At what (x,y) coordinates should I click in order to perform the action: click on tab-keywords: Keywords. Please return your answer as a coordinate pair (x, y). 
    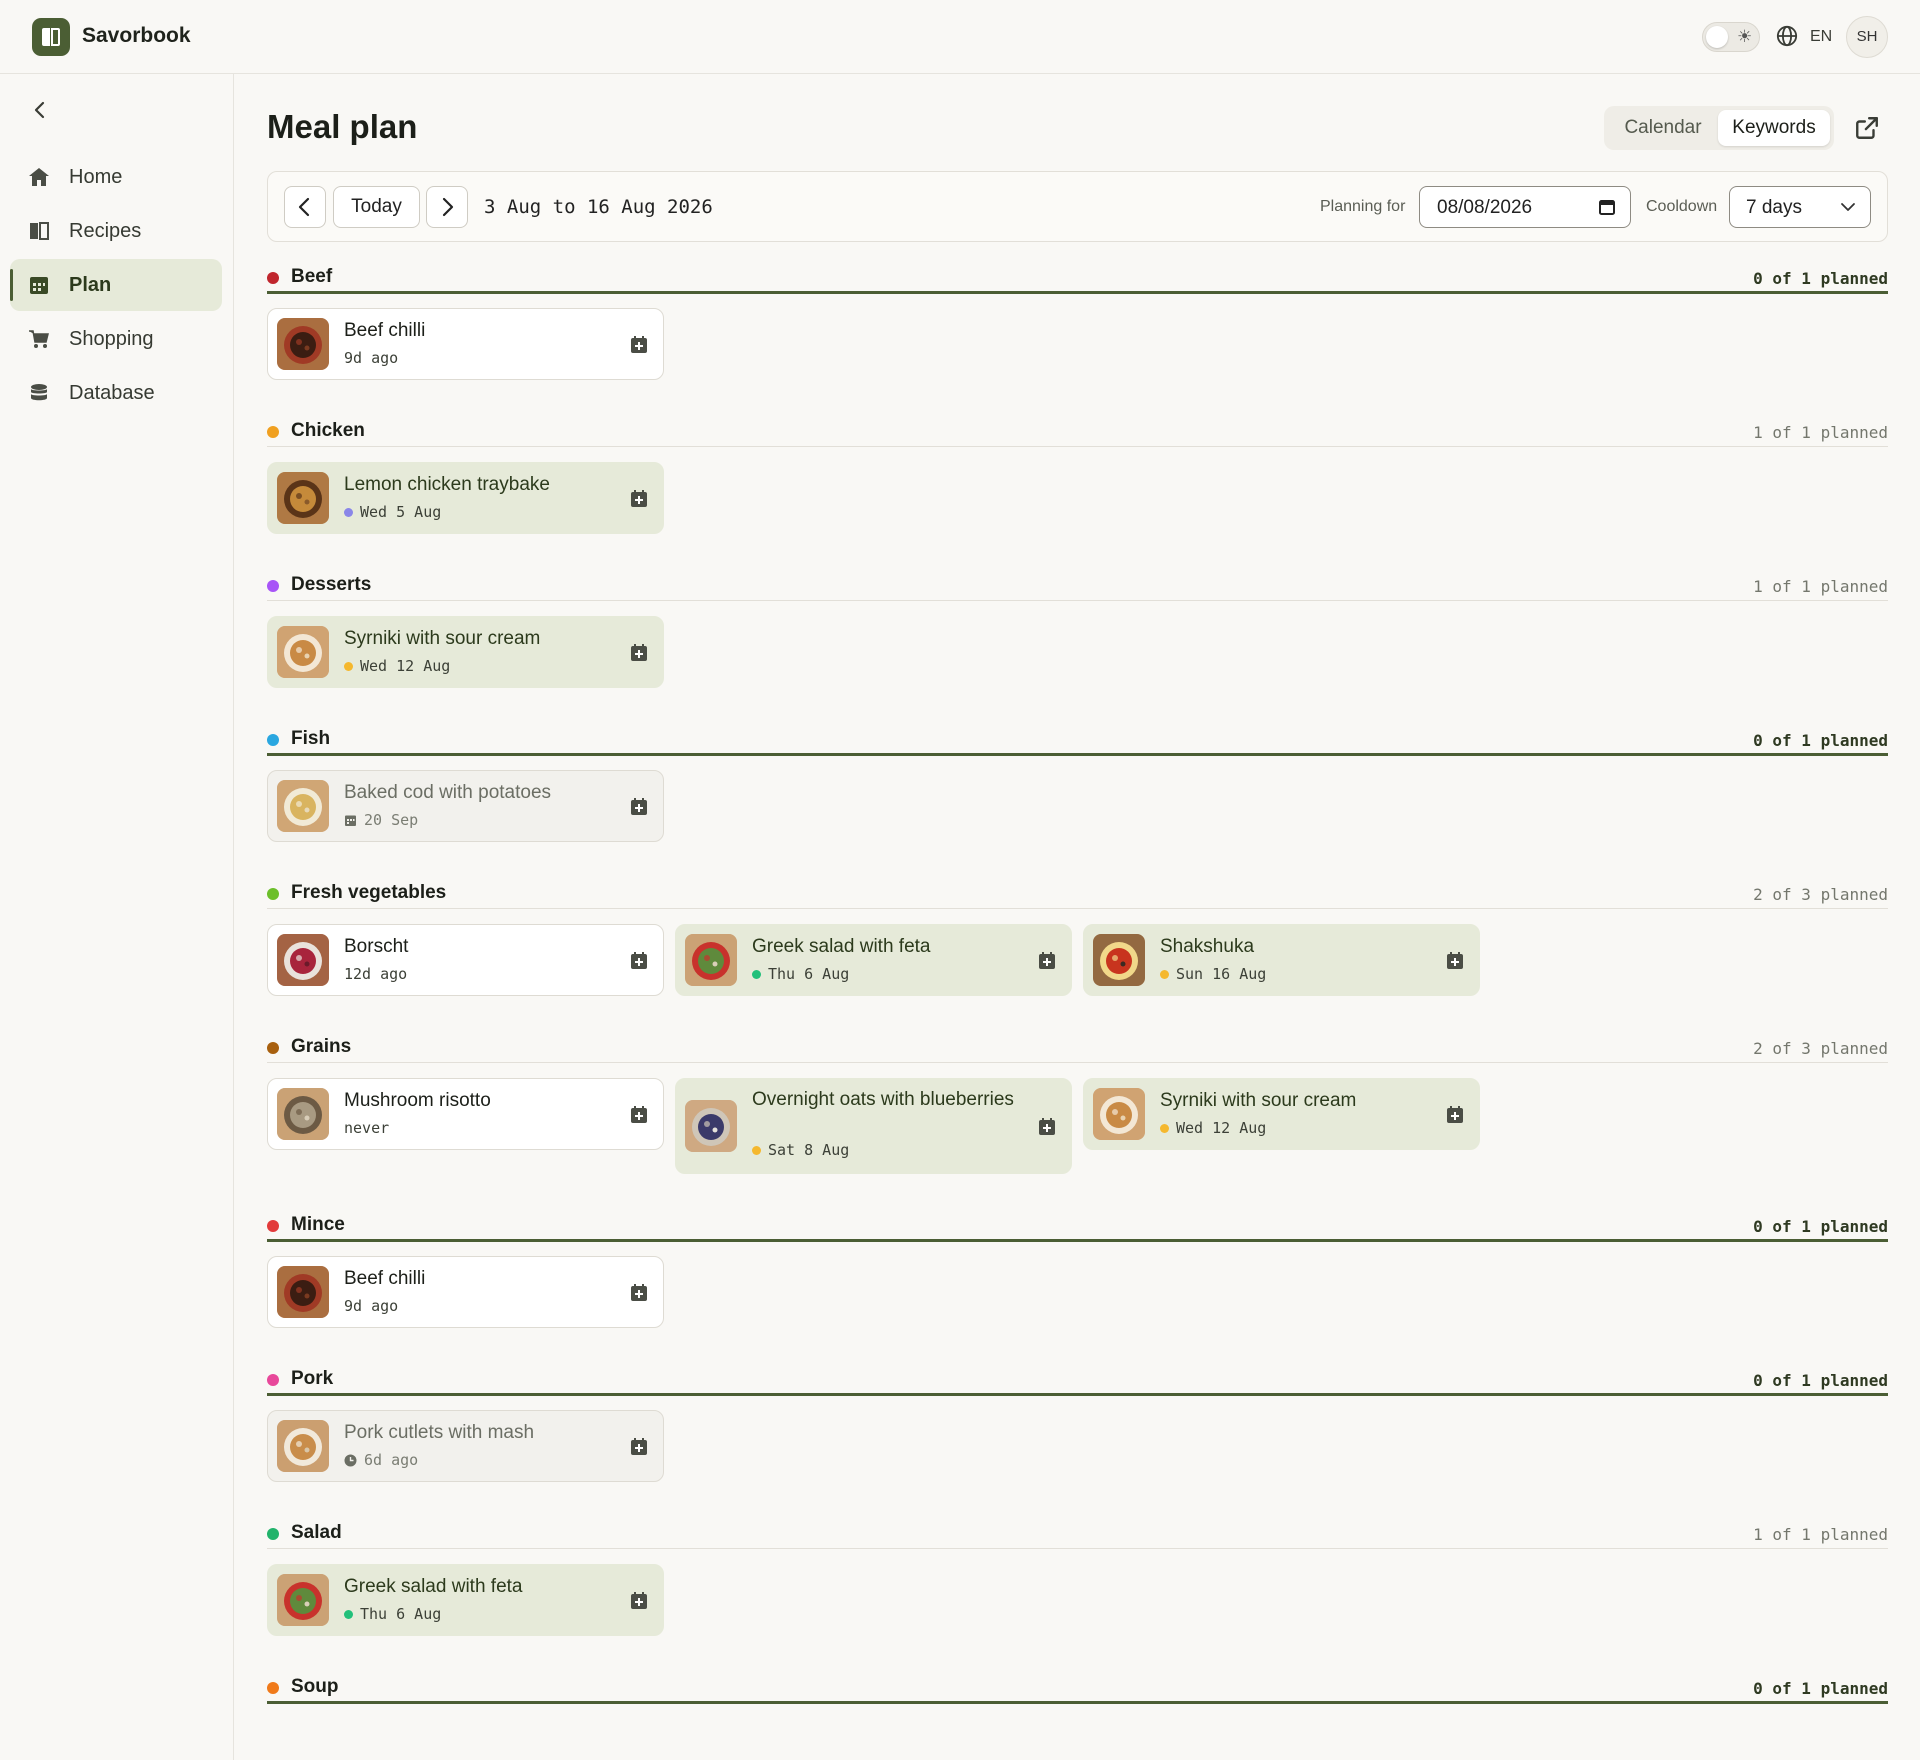
    Looking at the image, I should click on (1774, 128).